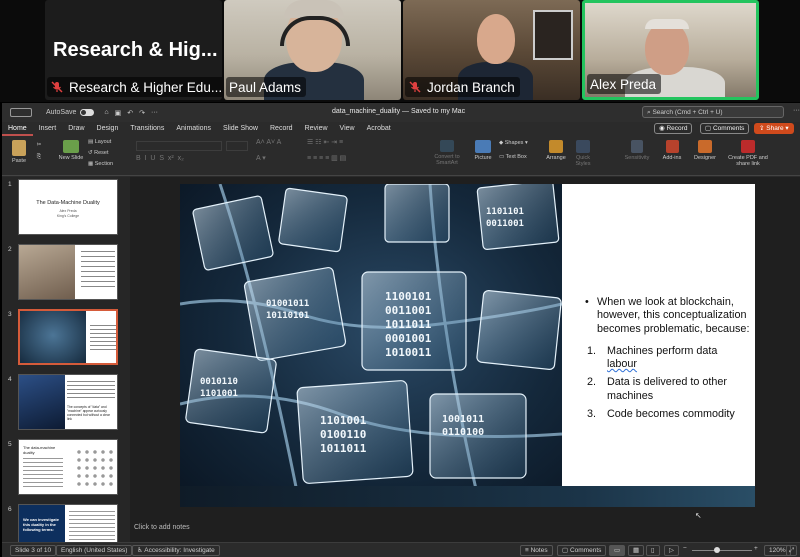 This screenshot has height=557, width=800. Describe the element at coordinates (98, 153) in the screenshot. I see `reset-button: ↺ Reset` at that location.